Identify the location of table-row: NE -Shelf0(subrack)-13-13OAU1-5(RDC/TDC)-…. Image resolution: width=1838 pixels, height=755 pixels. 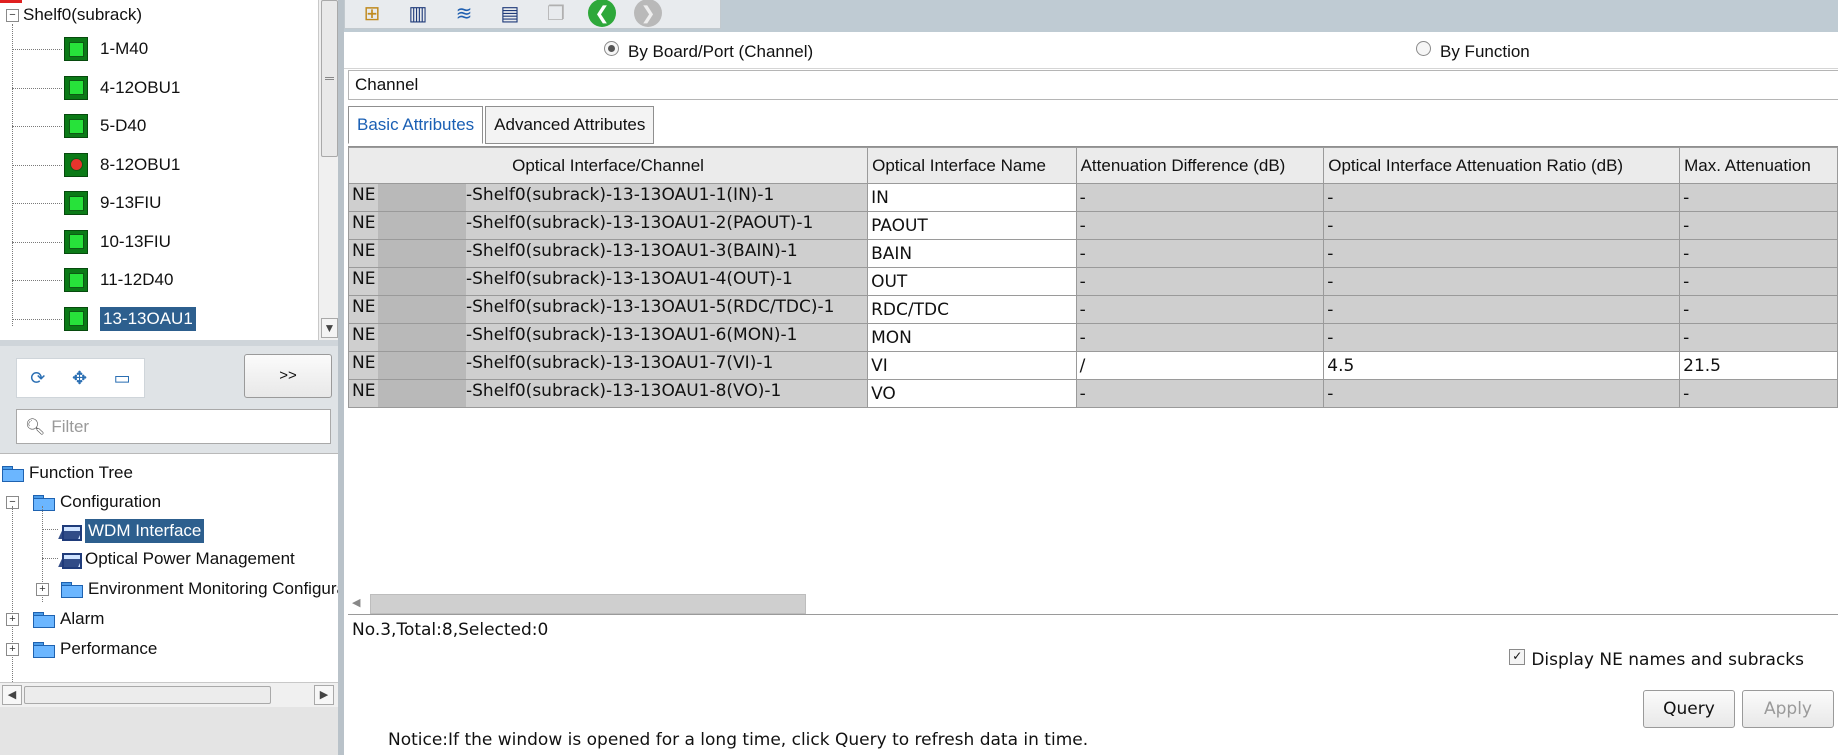
(1093, 309).